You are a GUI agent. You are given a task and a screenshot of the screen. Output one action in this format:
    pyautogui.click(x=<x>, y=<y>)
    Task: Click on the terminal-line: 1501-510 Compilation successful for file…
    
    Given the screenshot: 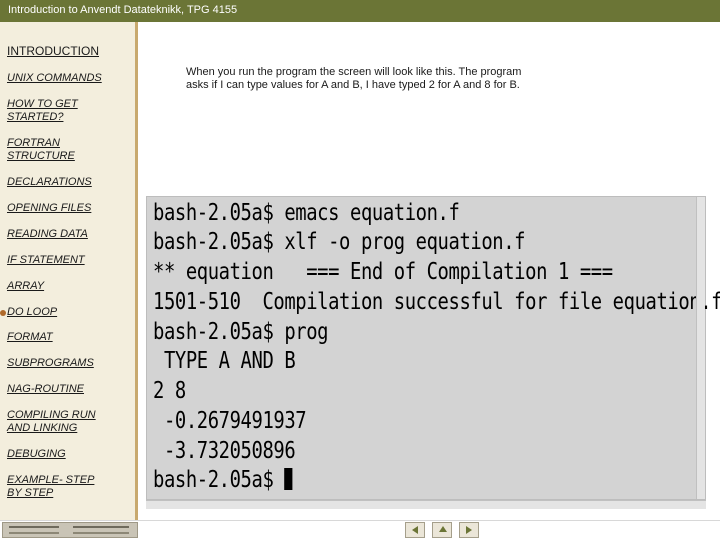 What is the action you would take?
    pyautogui.click(x=436, y=302)
    